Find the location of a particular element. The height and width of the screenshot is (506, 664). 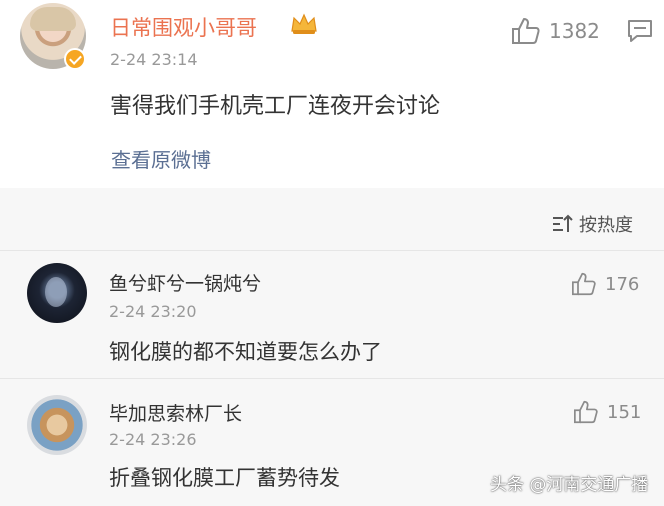

post-like-count: 1382 is located at coordinates (574, 31).